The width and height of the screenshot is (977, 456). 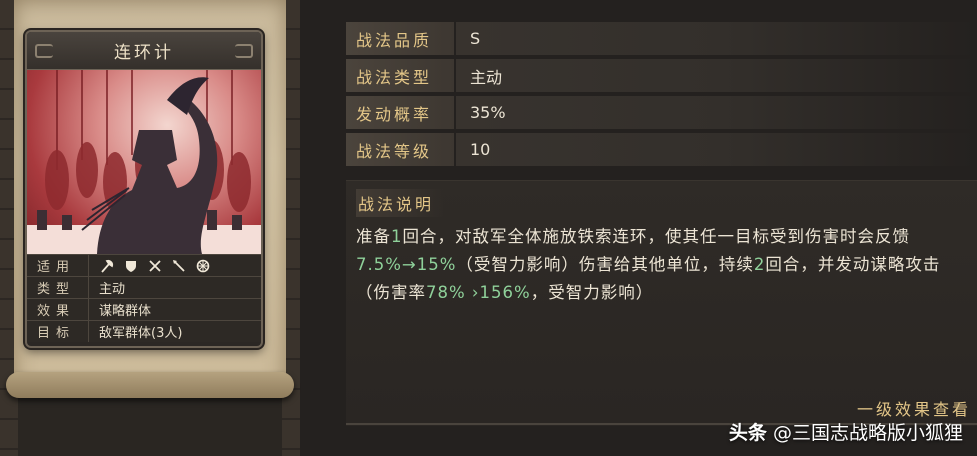 I want to click on tactic-art-svg, so click(x=144, y=162).